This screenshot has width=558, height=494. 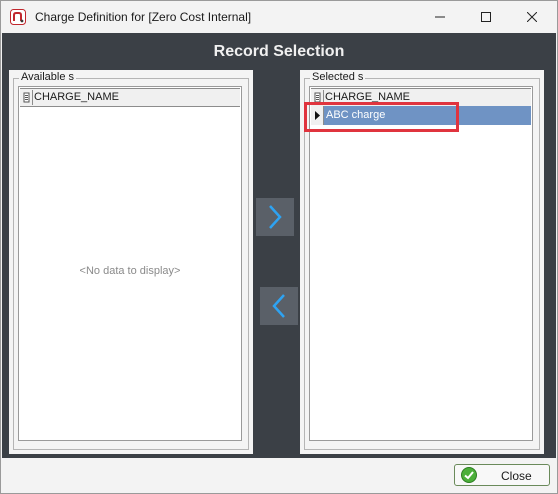 I want to click on move-right-button, so click(x=275, y=217).